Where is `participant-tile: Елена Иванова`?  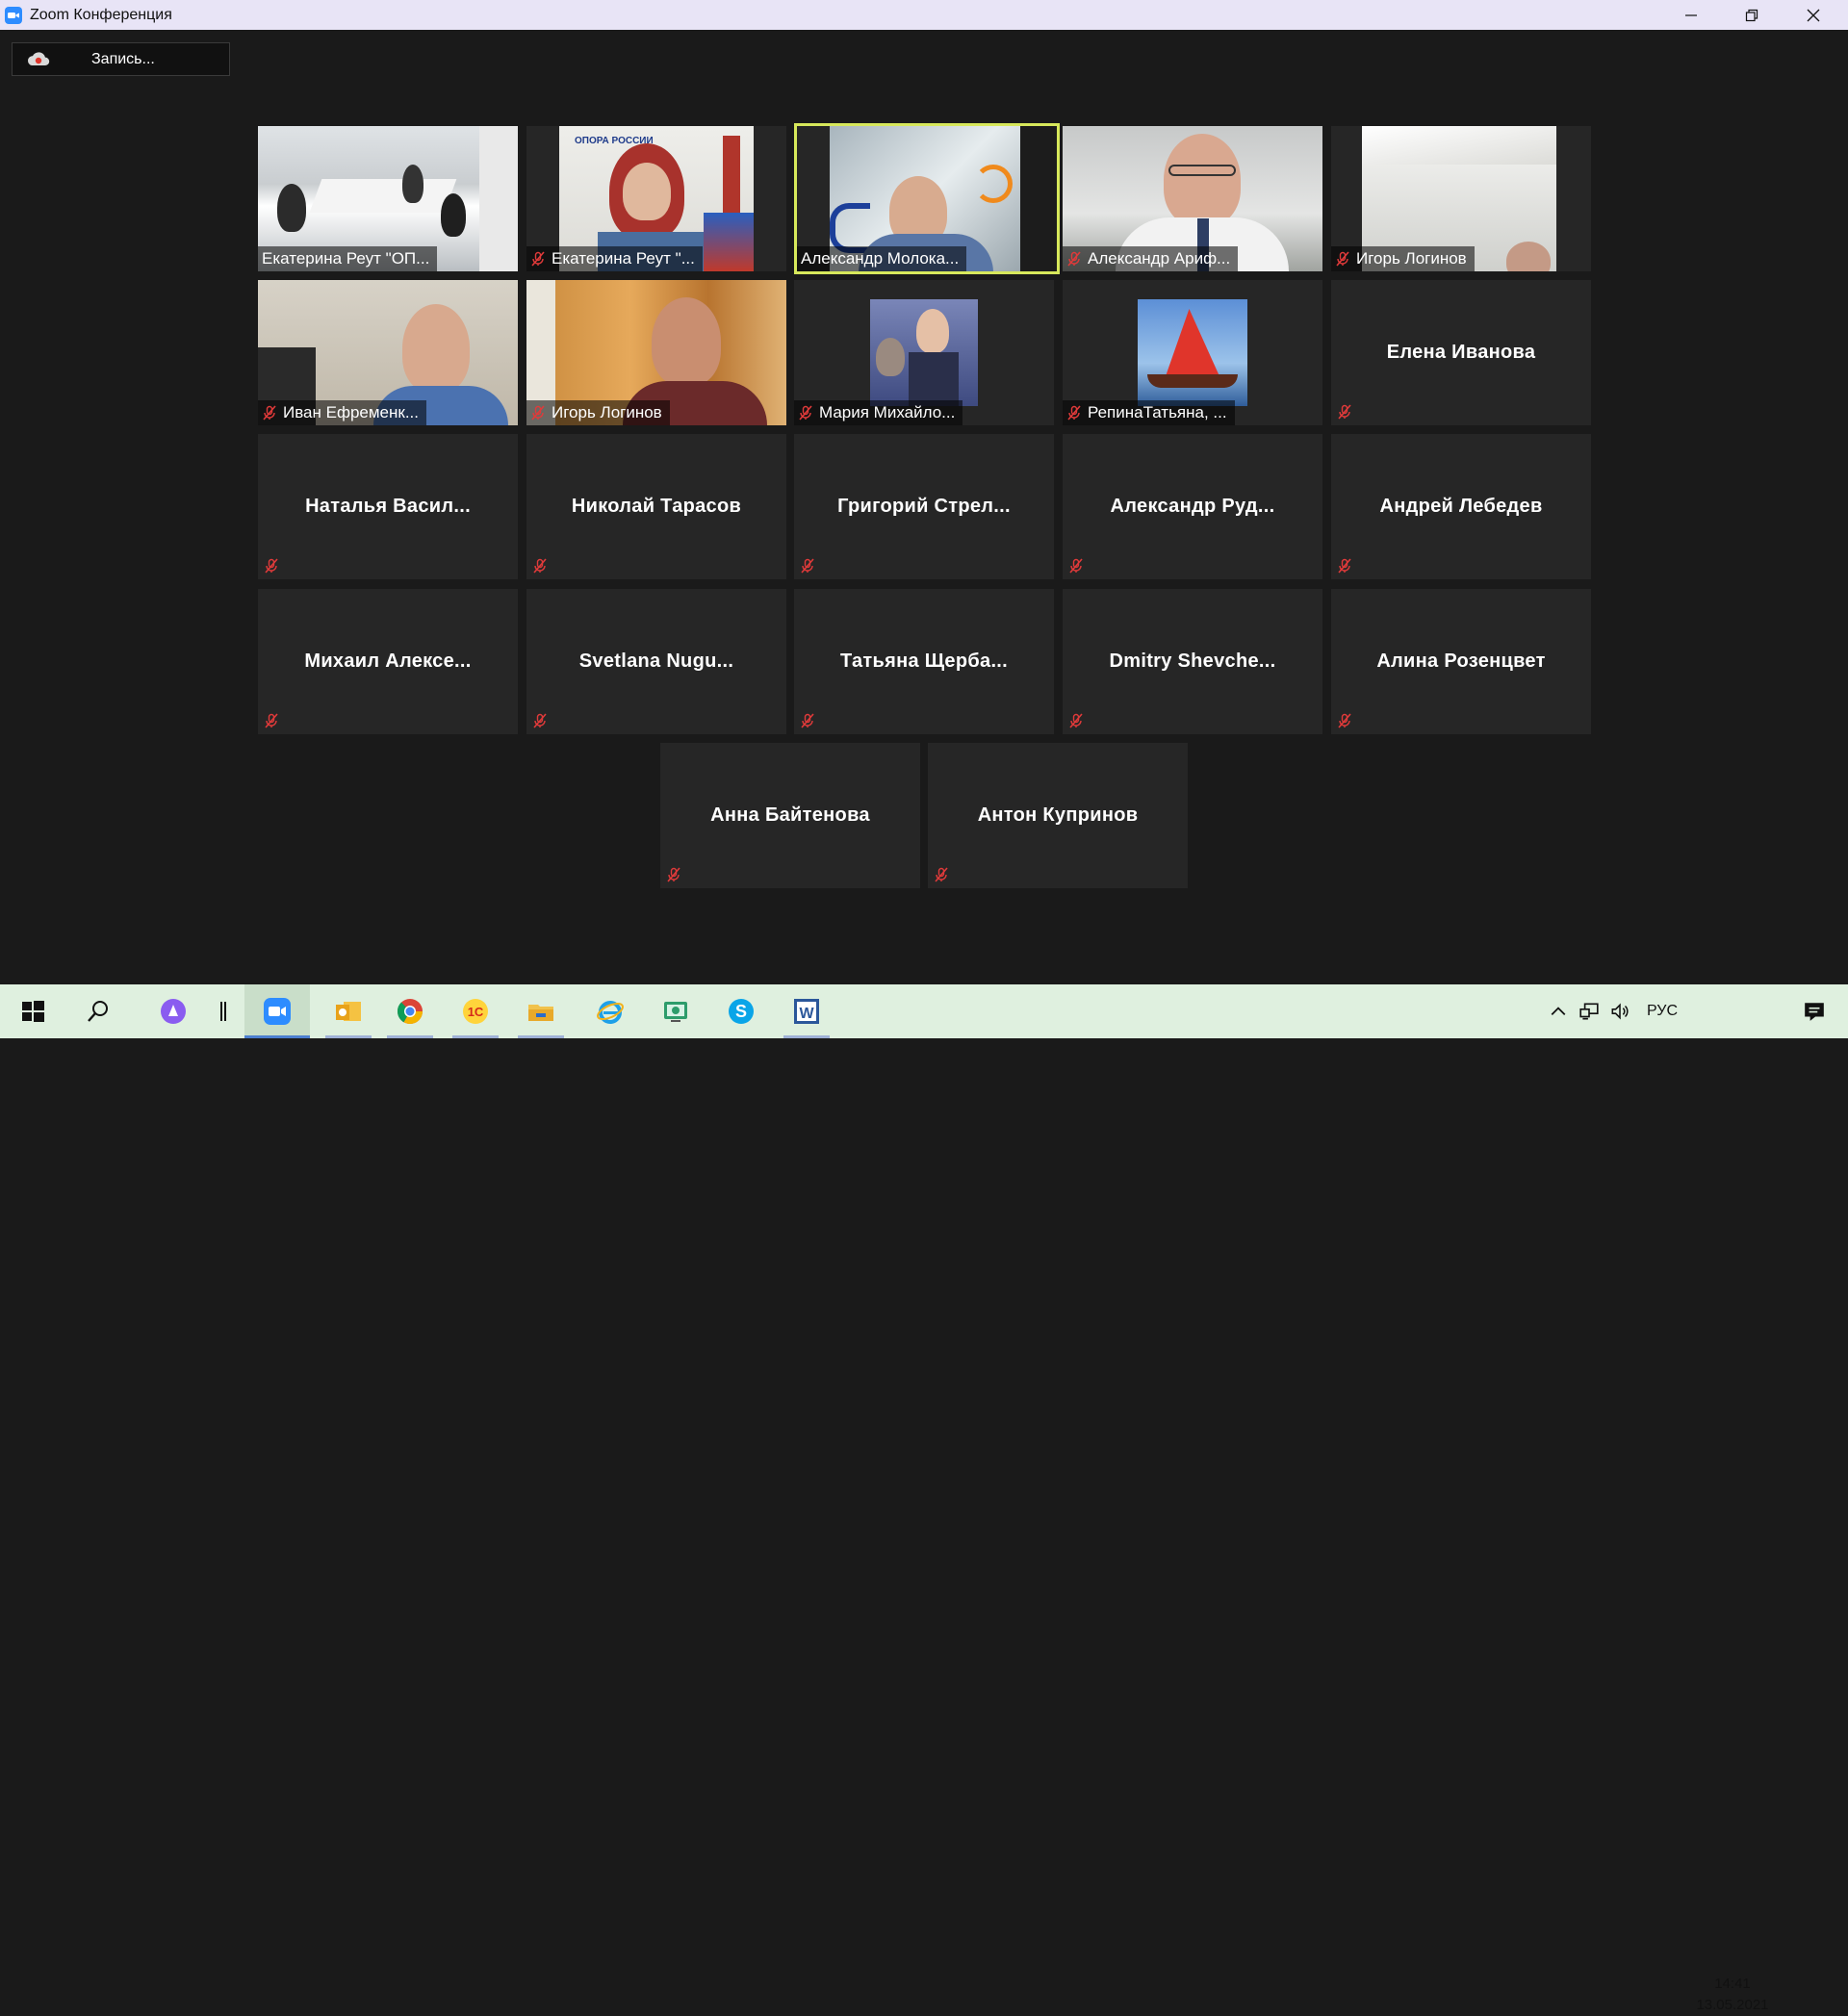
participant-tile: Елена Иванова is located at coordinates (1461, 352).